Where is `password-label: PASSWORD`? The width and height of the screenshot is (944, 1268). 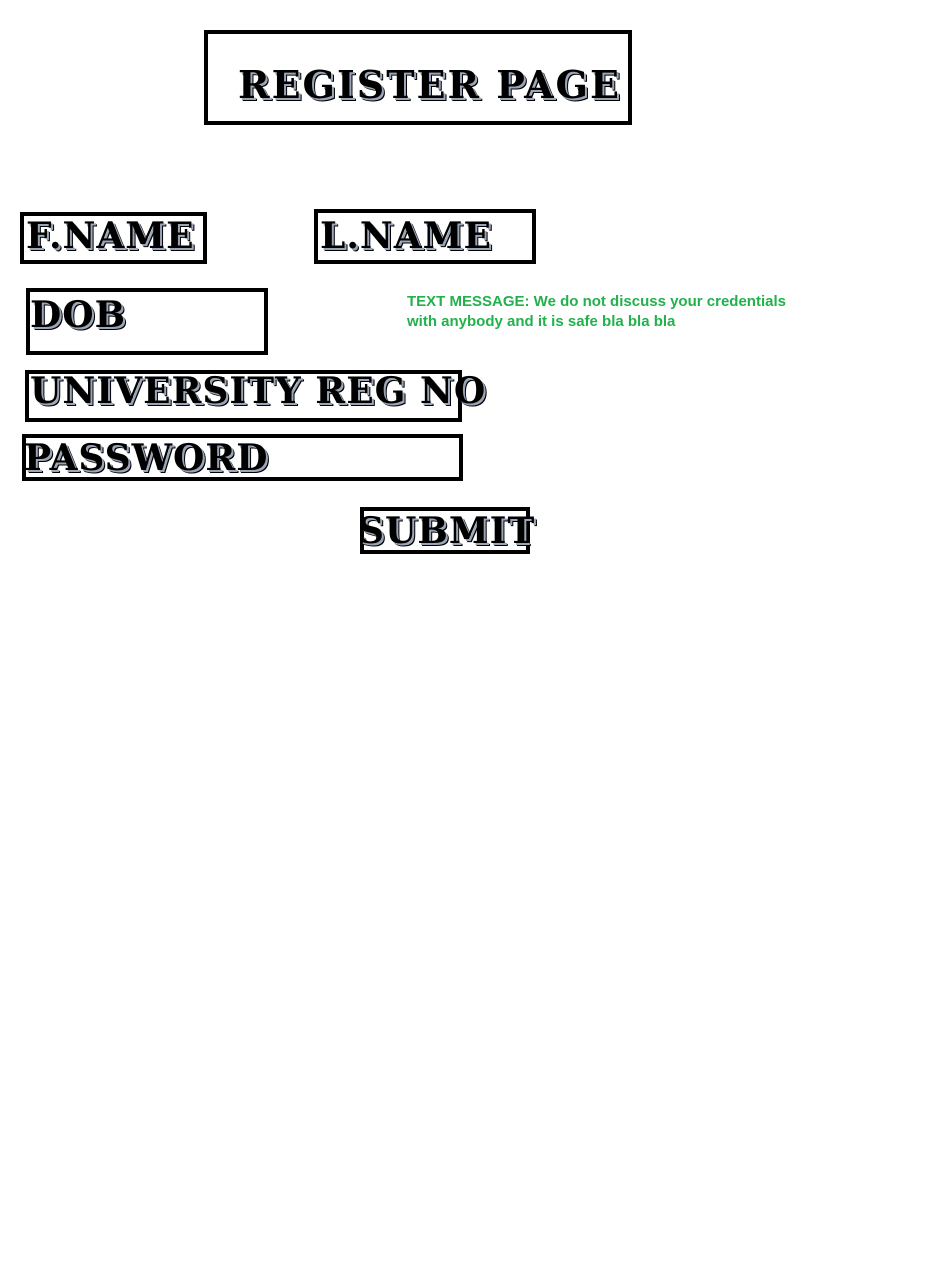
password-label: PASSWORD is located at coordinates (146, 458).